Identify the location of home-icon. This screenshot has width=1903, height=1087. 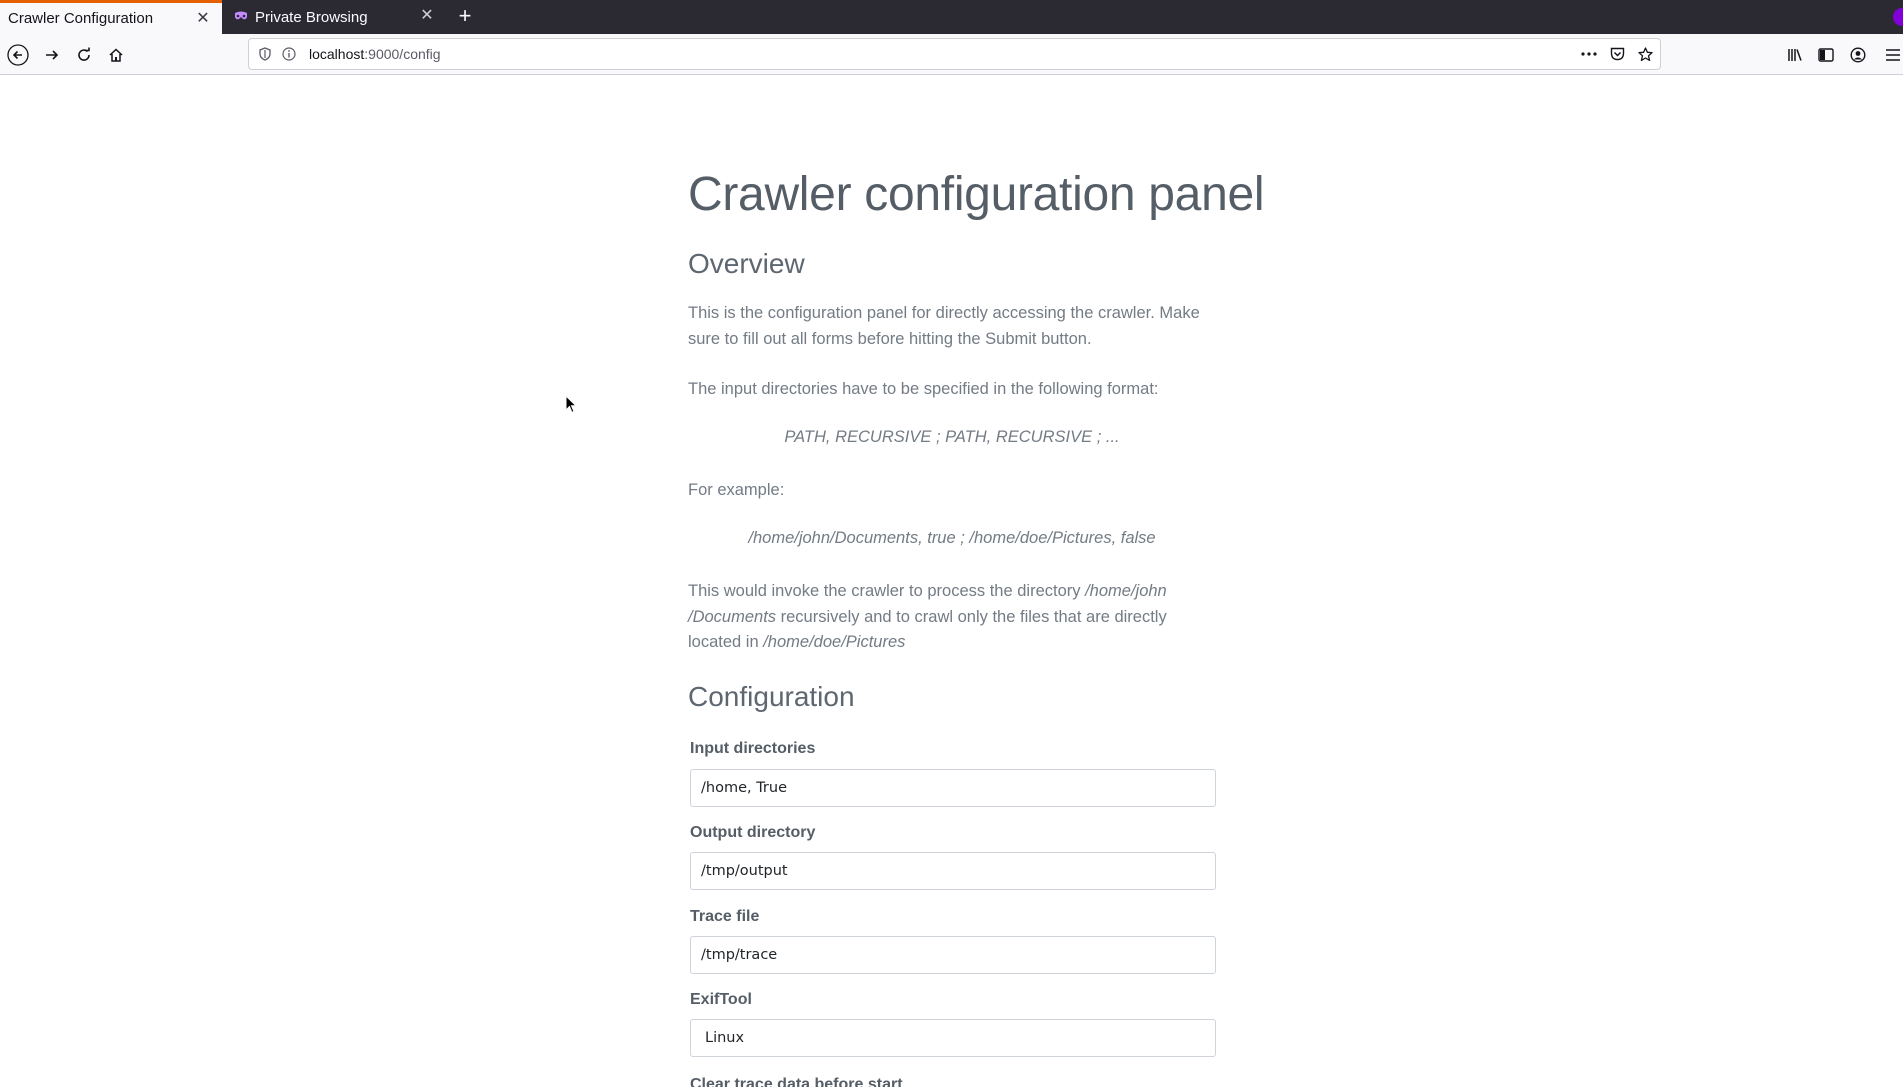
(116, 55).